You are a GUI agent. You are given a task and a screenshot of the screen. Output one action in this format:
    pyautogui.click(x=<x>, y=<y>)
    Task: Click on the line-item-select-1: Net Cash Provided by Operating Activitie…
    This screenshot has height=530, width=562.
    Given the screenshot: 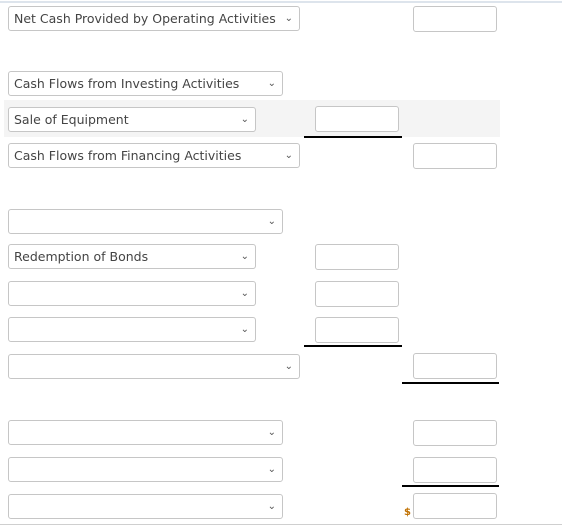 What is the action you would take?
    pyautogui.click(x=154, y=18)
    